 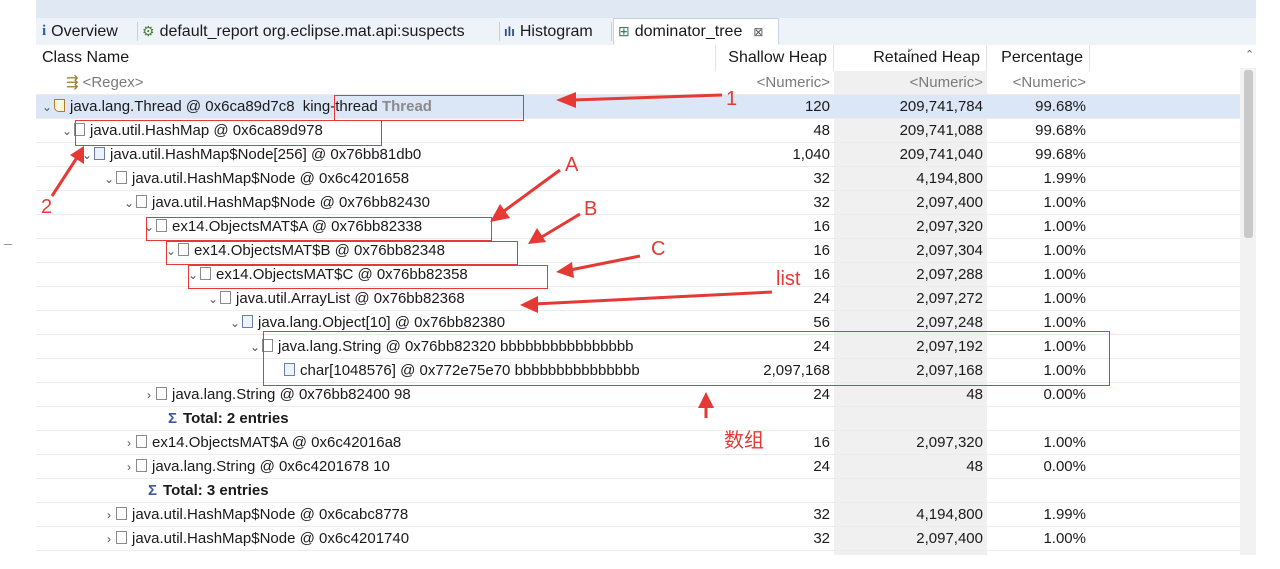 What do you see at coordinates (148, 31) in the screenshot?
I see `report-icon: ⚙` at bounding box center [148, 31].